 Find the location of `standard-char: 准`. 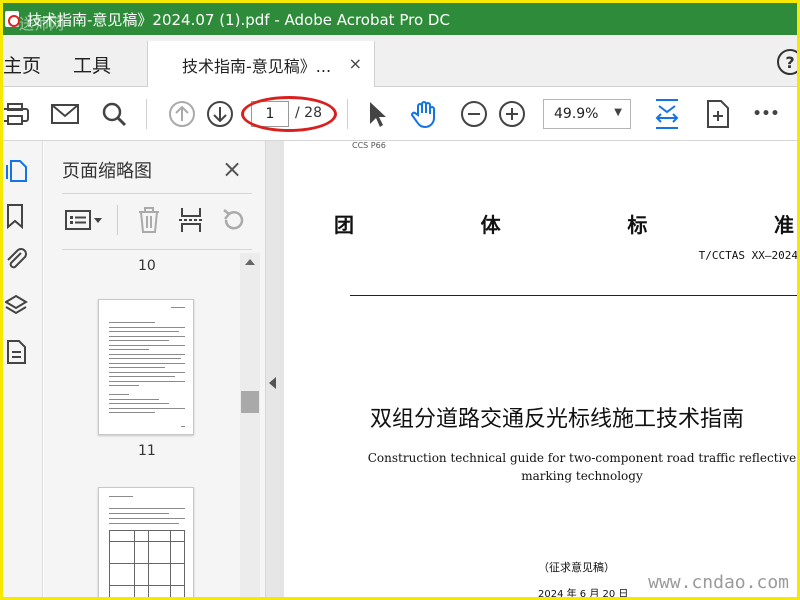

standard-char: 准 is located at coordinates (783, 225).